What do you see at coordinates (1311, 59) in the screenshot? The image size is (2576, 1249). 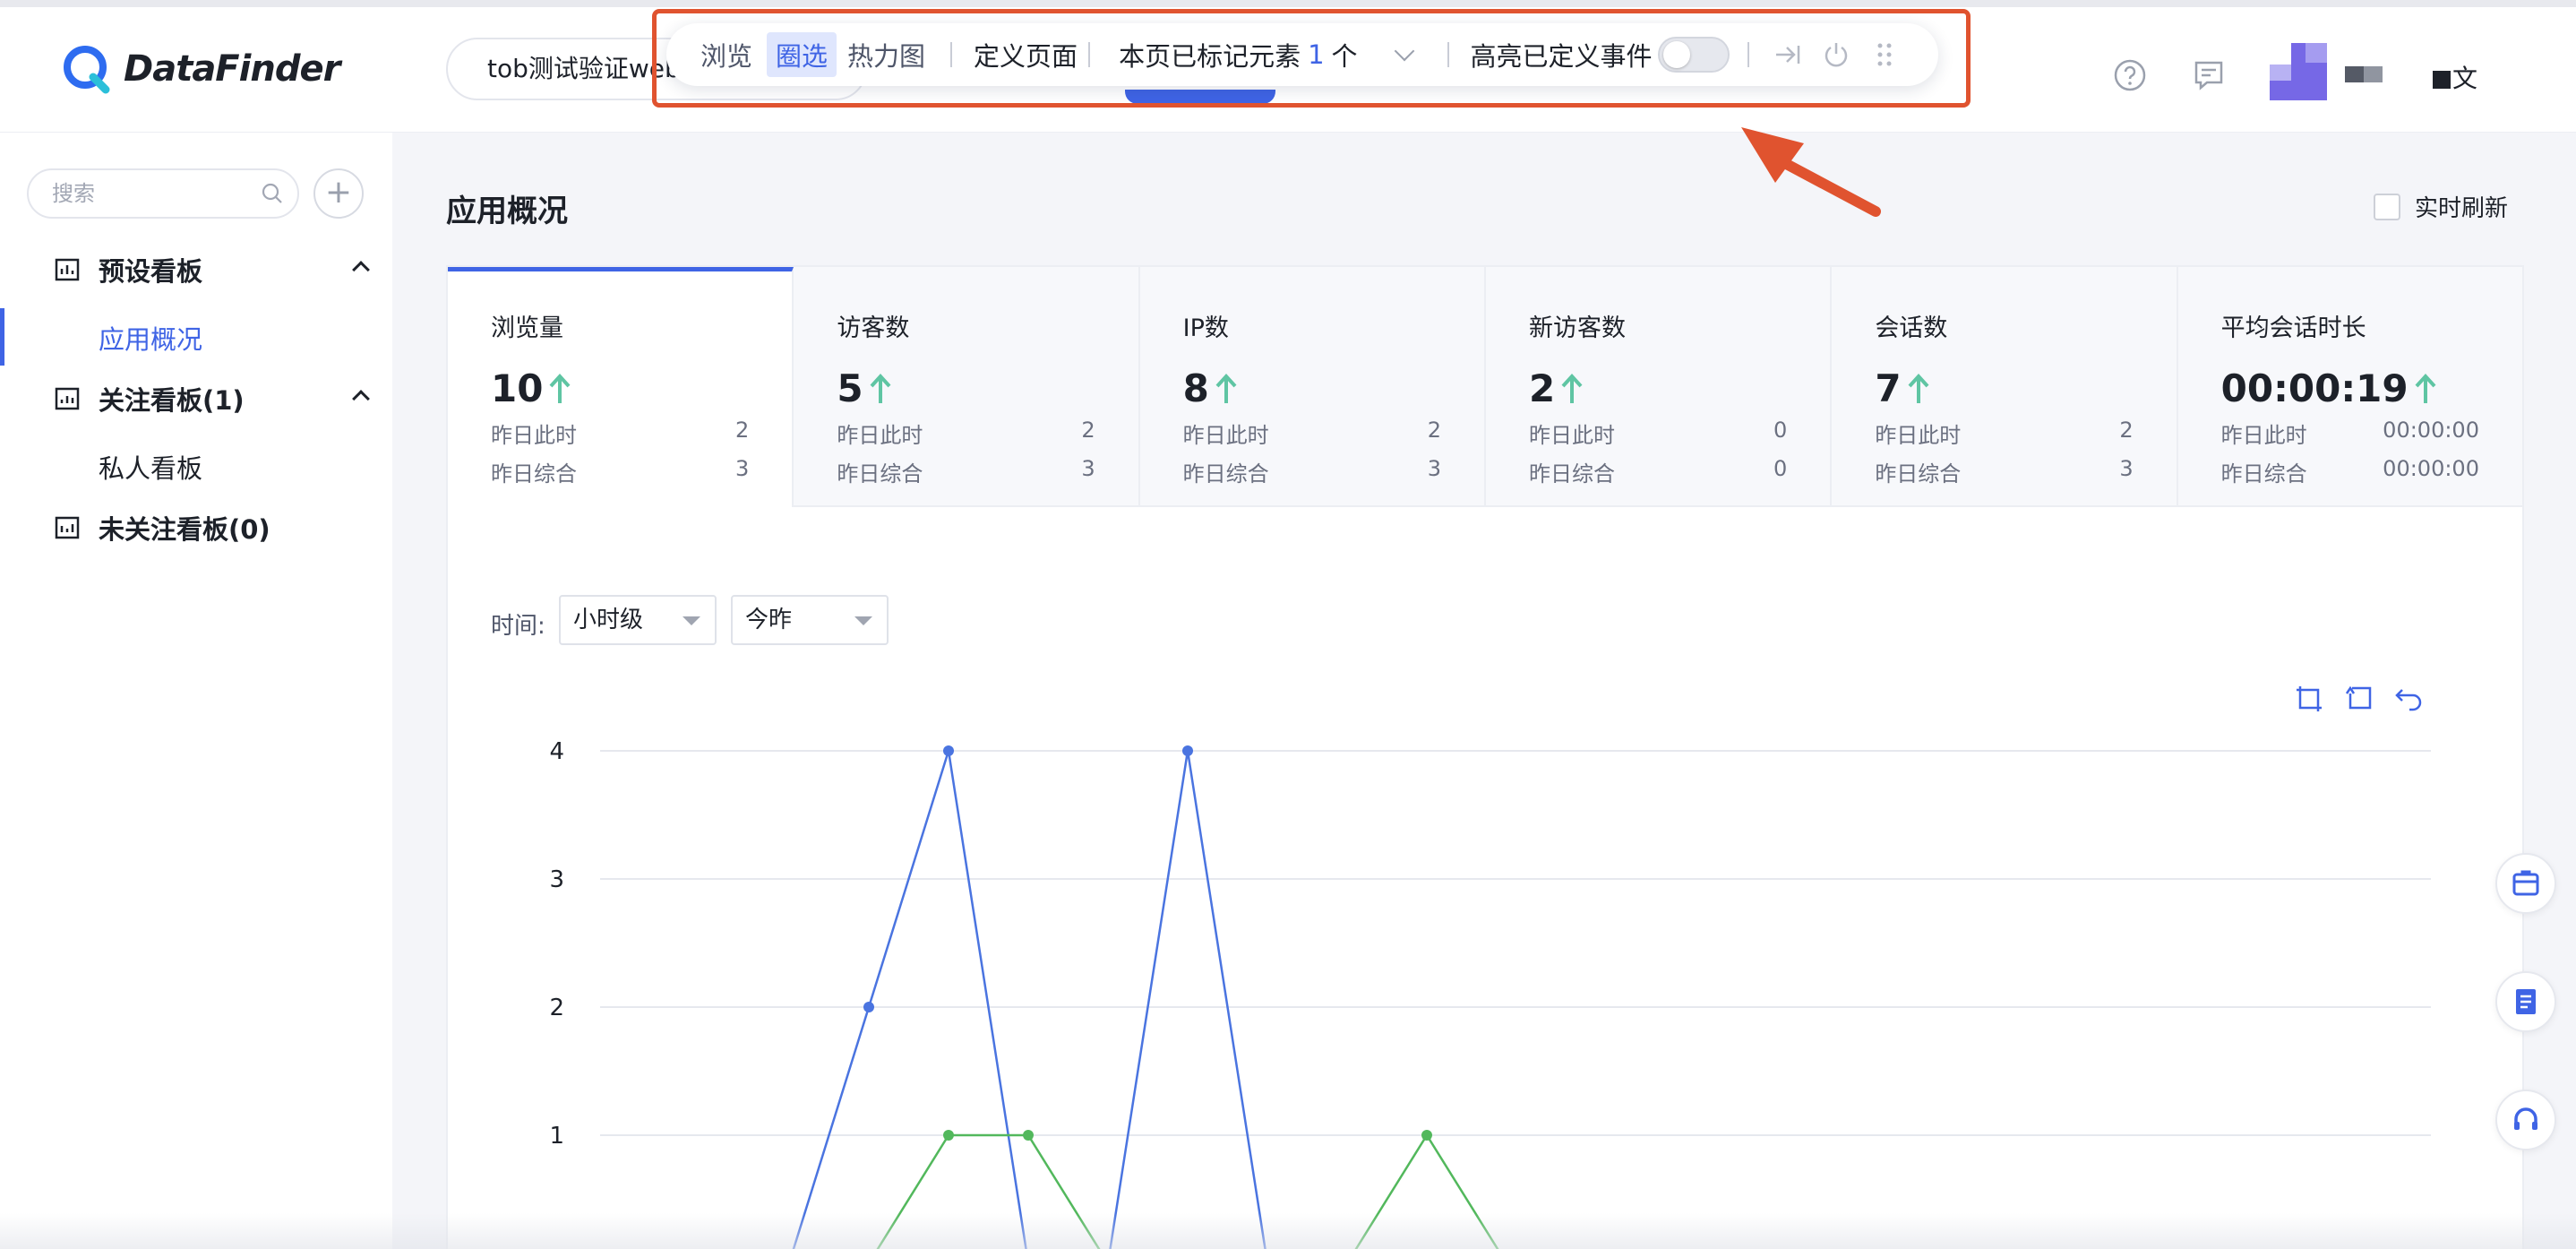 I see `annotation-highlight-box` at bounding box center [1311, 59].